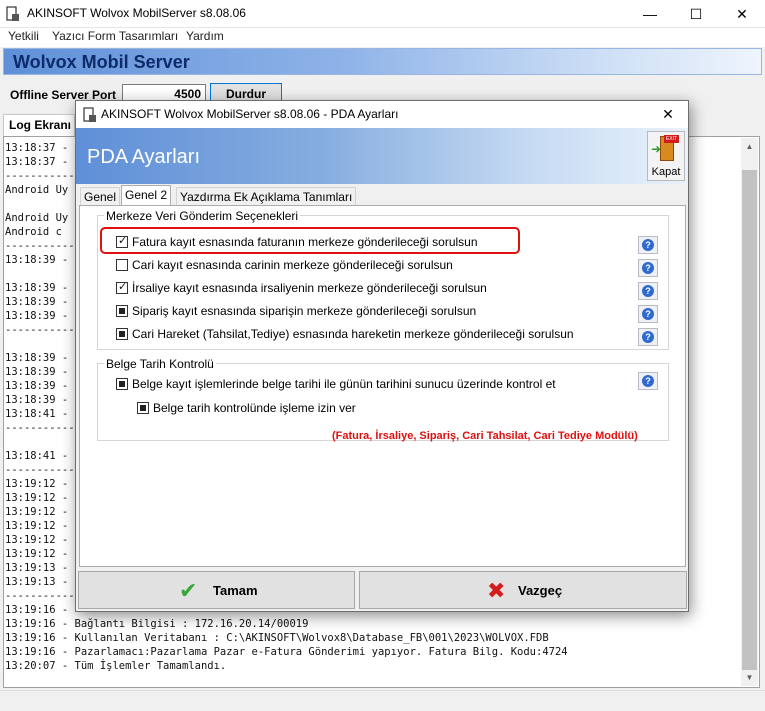 The image size is (765, 711). Describe the element at coordinates (202, 216) in the screenshot. I see `group-merkeze-veri-title: Merkeze Veri Gönderim Seçenekleri` at that location.